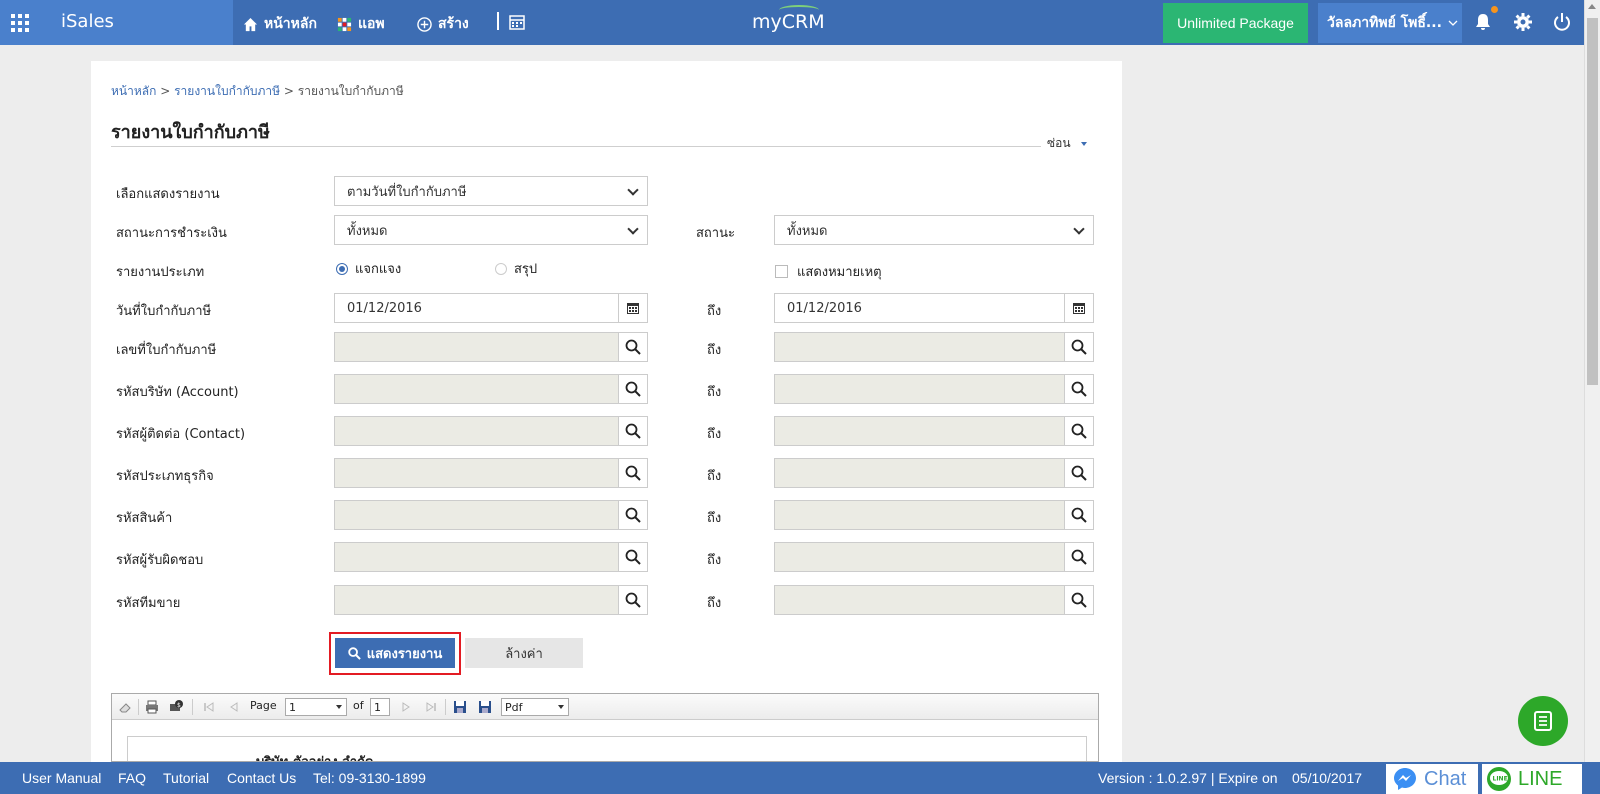  What do you see at coordinates (61, 778) in the screenshot?
I see `footer-user-manual: User Manual` at bounding box center [61, 778].